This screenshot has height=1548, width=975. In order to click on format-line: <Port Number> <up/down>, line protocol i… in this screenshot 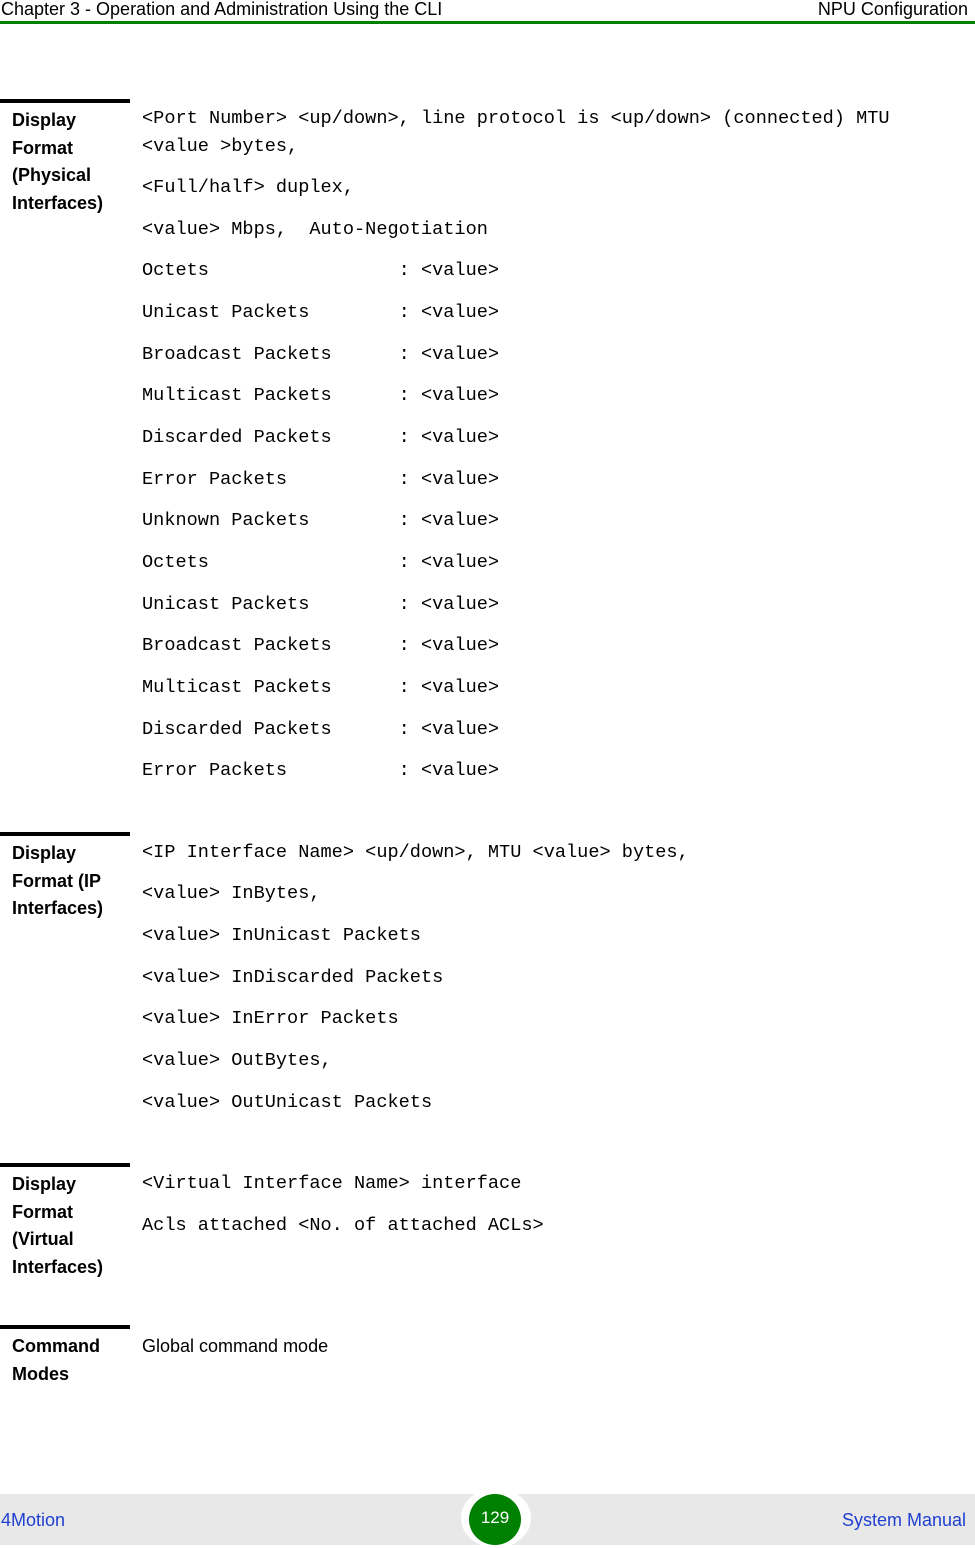, I will do `click(516, 118)`.